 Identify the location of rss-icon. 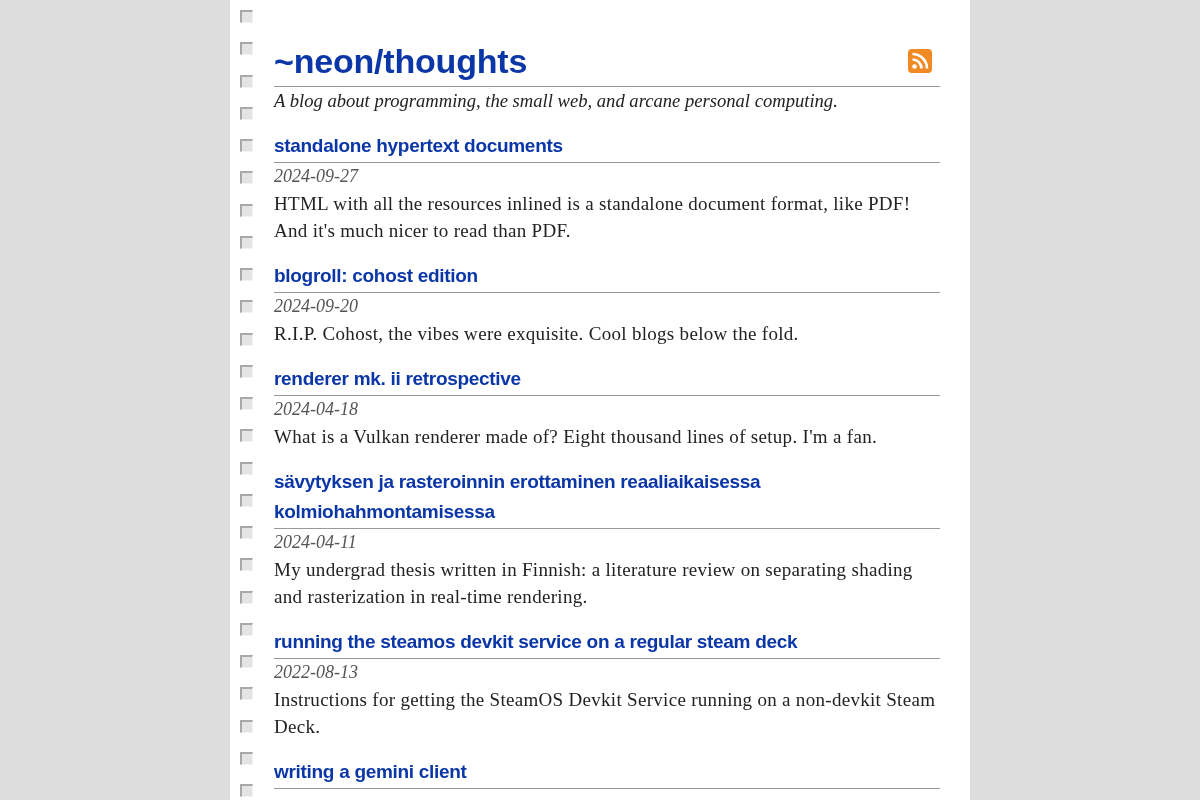
(920, 61).